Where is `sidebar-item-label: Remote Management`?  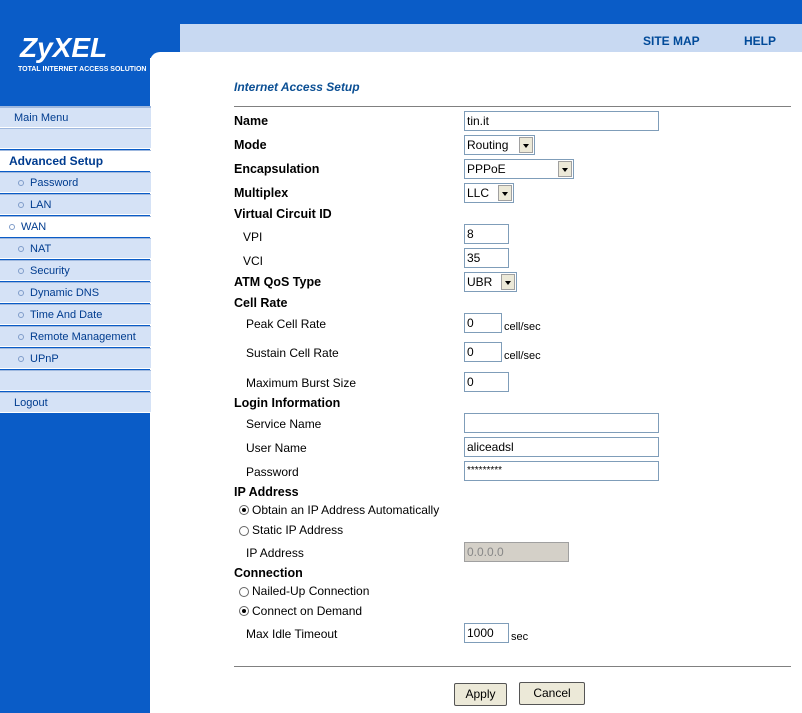
sidebar-item-label: Remote Management is located at coordinates (83, 336).